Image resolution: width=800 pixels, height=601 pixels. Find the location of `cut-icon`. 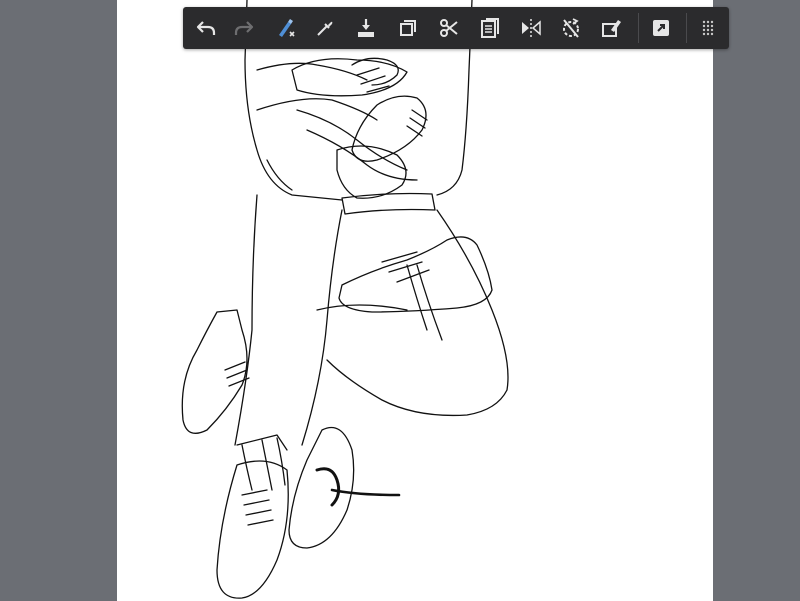

cut-icon is located at coordinates (449, 28).